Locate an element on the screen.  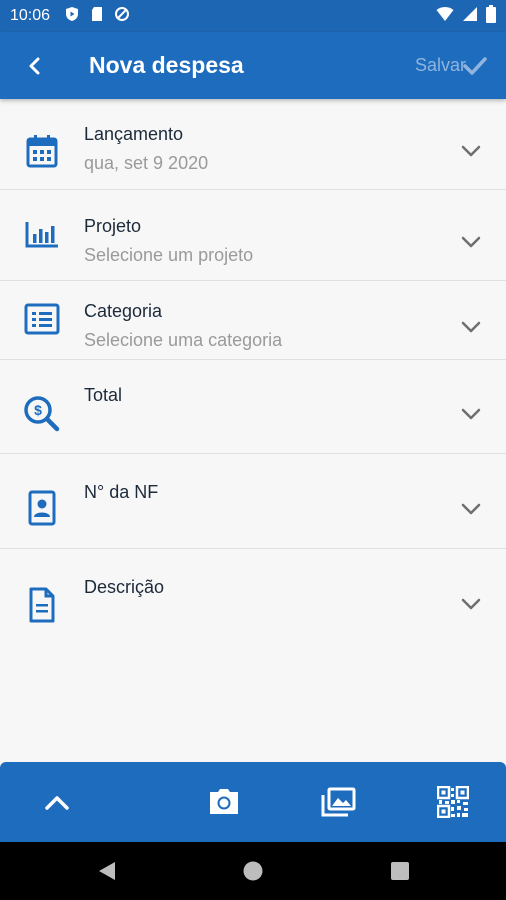
shield-play-icon is located at coordinates (72, 16).